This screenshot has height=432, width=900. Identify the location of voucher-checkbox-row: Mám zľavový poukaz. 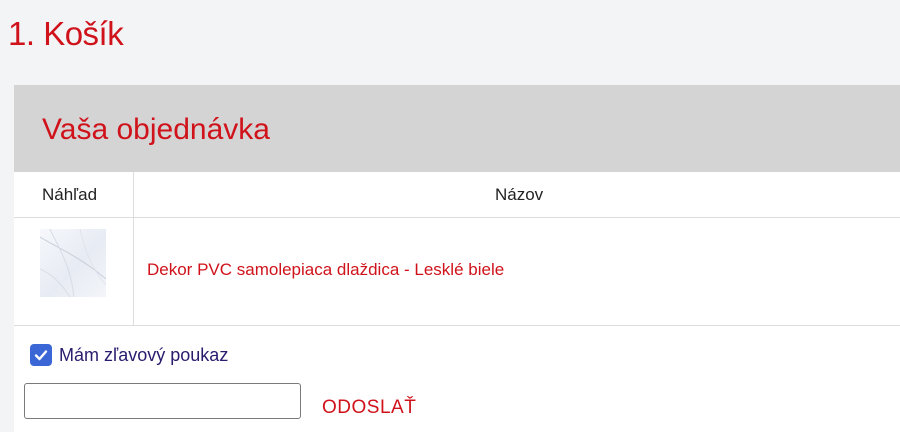
(129, 355).